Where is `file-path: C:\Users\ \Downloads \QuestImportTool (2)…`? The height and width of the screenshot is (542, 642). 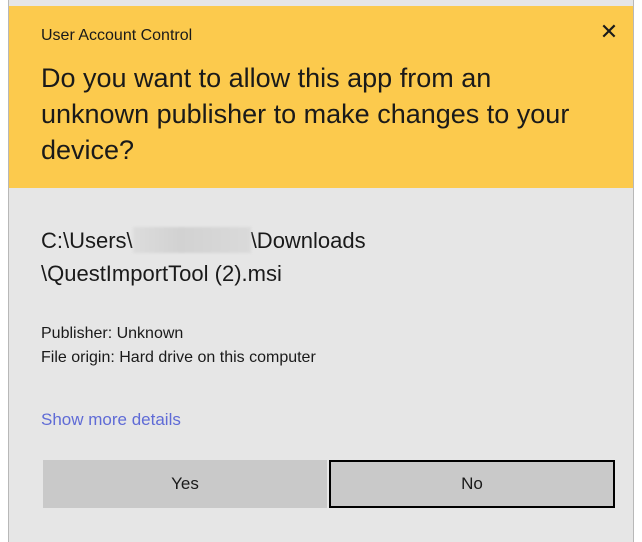
file-path: C:\Users\ \Downloads \QuestImportTool (2)… is located at coordinates (321, 257).